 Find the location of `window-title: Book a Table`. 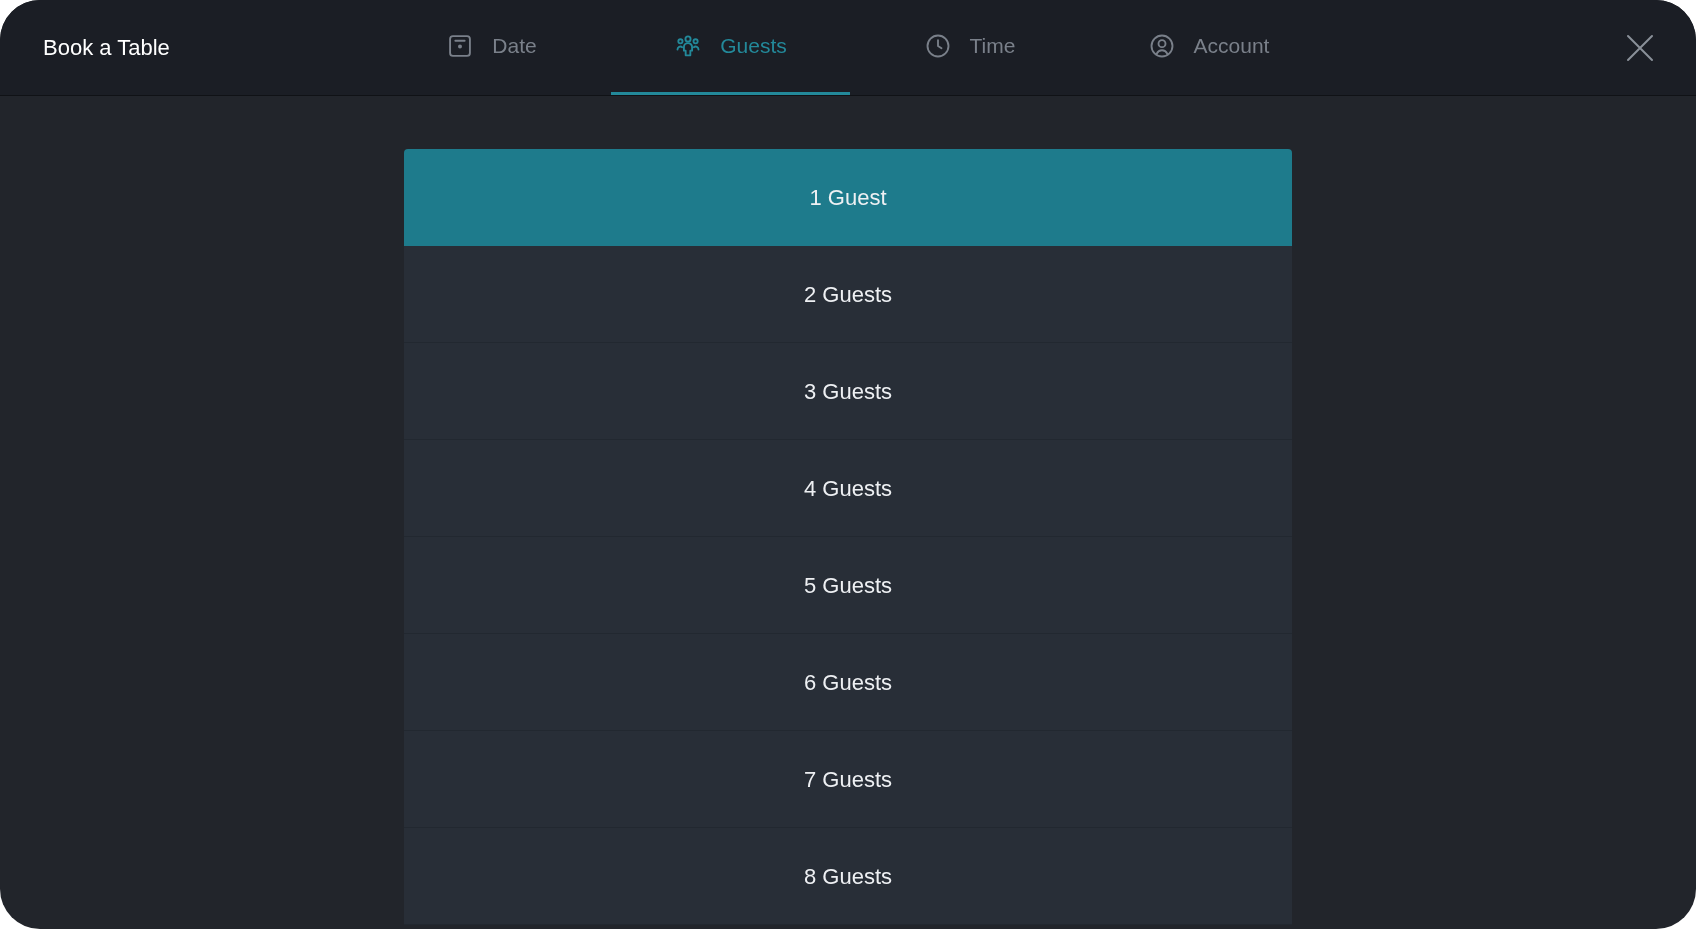

window-title: Book a Table is located at coordinates (106, 48).